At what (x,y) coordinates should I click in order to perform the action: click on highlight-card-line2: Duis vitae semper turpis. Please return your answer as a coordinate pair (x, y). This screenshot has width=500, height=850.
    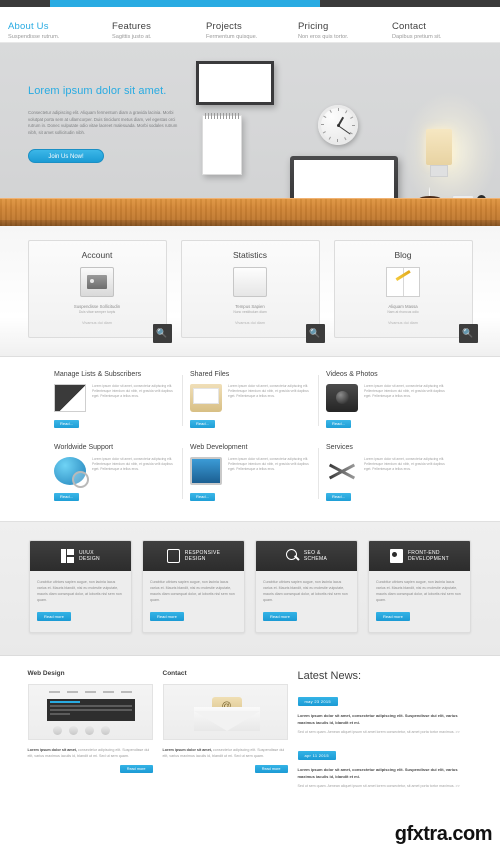
    Looking at the image, I should click on (97, 312).